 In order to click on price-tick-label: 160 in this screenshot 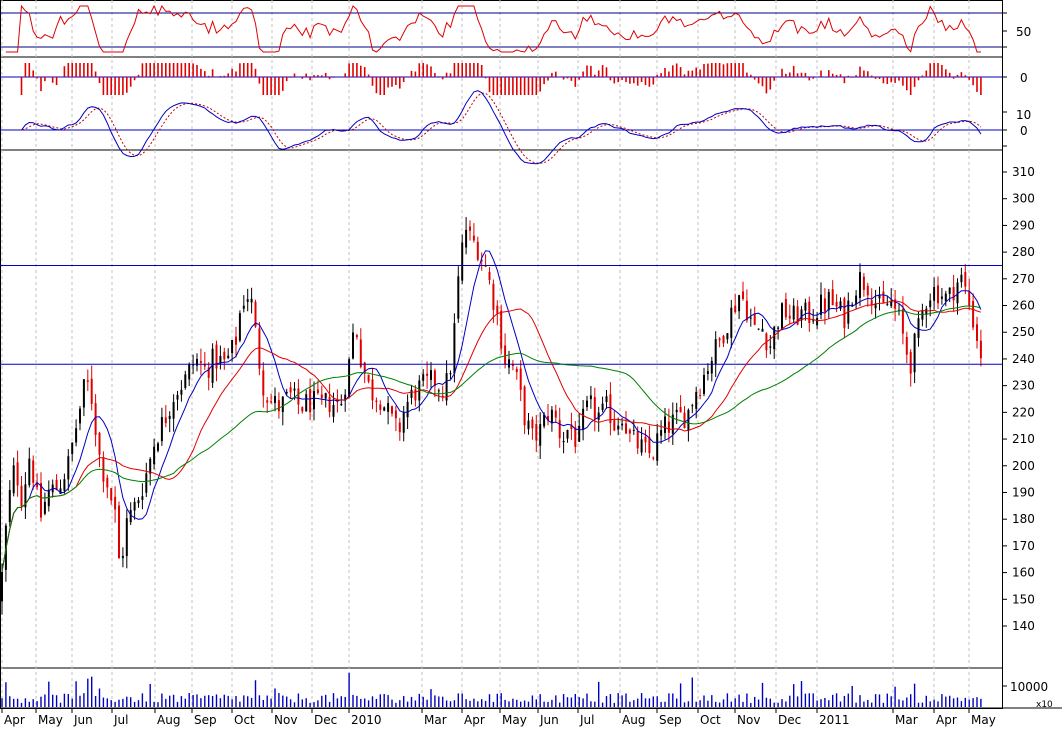, I will do `click(1023, 573)`.